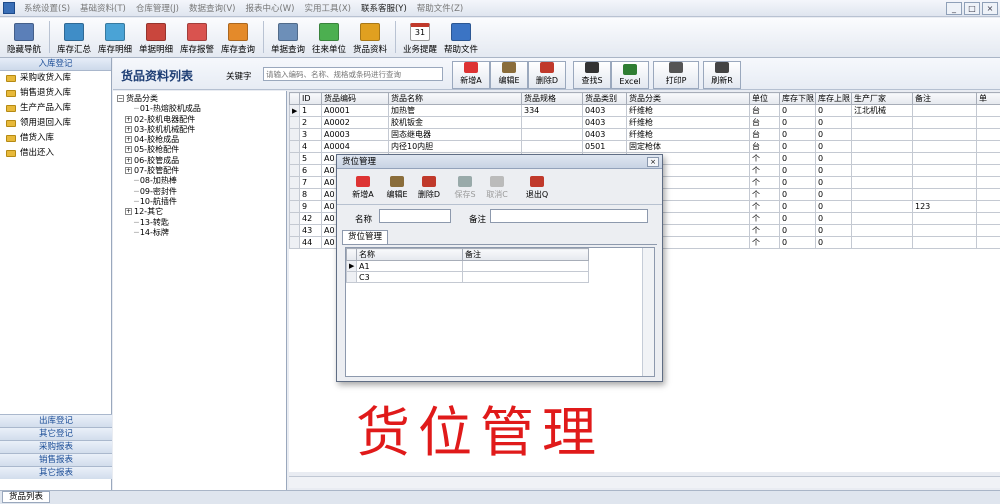 The height and width of the screenshot is (504, 1000). What do you see at coordinates (537, 188) in the screenshot?
I see `dialog-exit-button: 退出Q` at bounding box center [537, 188].